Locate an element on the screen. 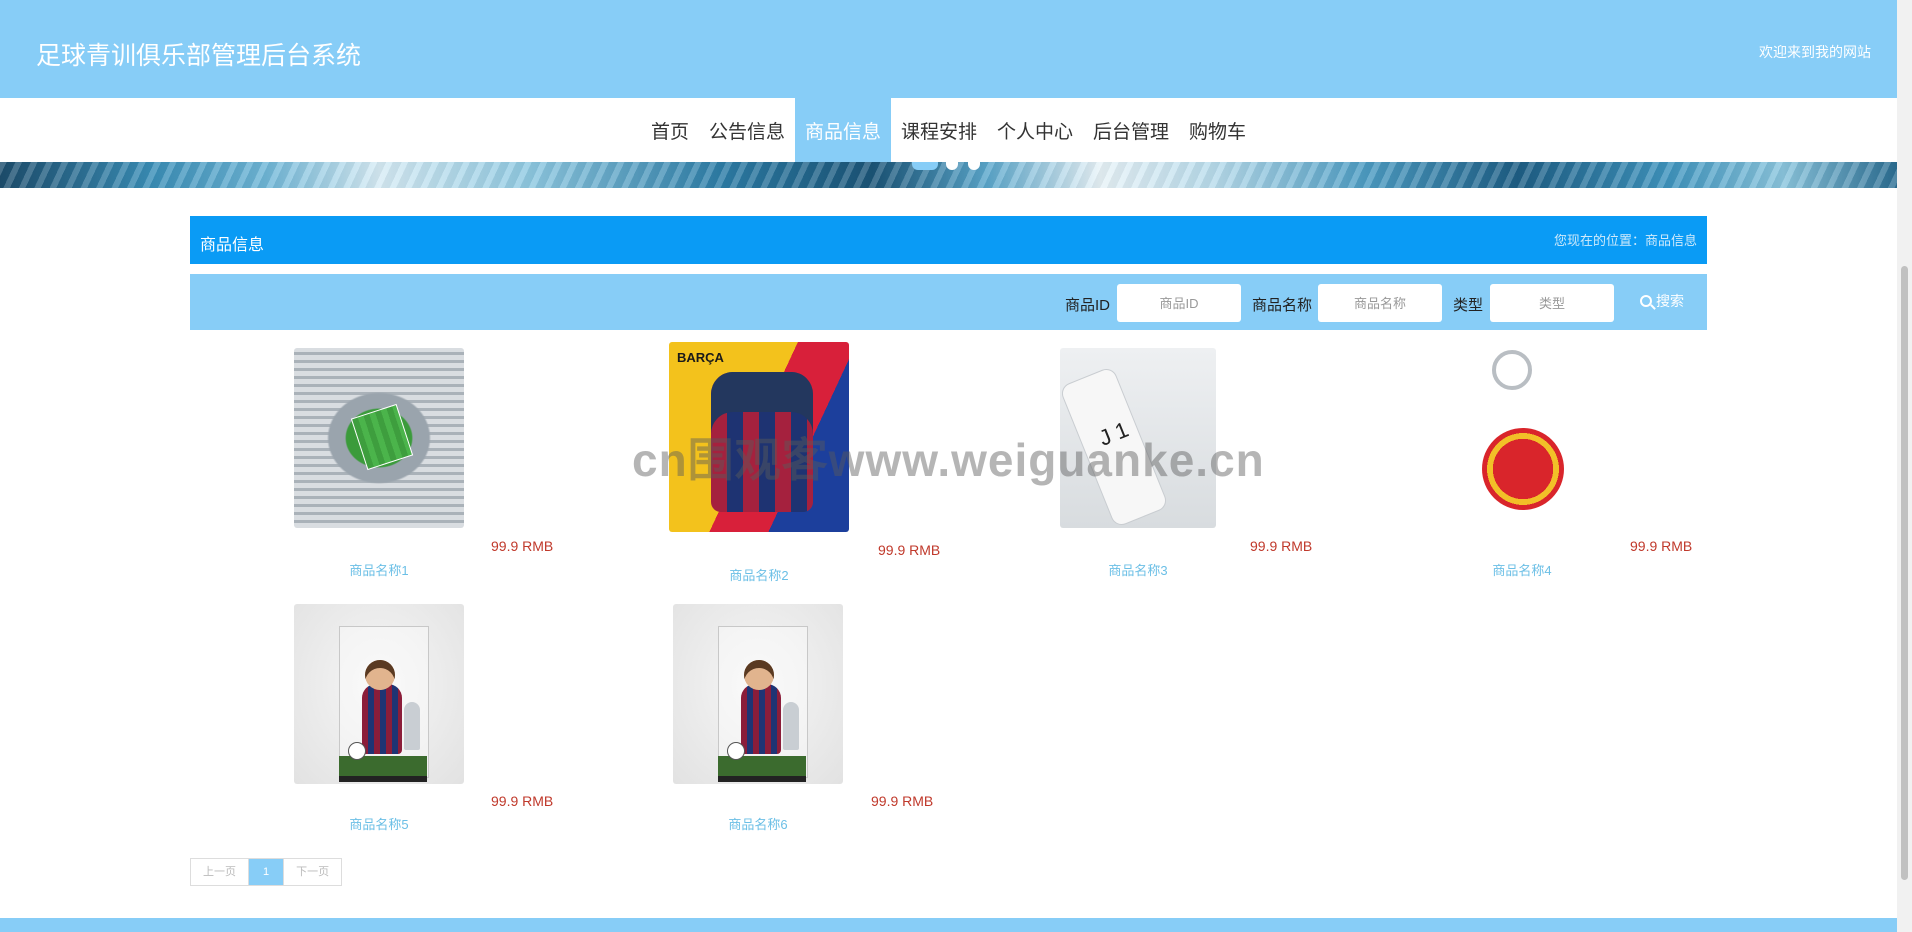 The height and width of the screenshot is (932, 1912). nav-item-home: 首页 is located at coordinates (670, 130).